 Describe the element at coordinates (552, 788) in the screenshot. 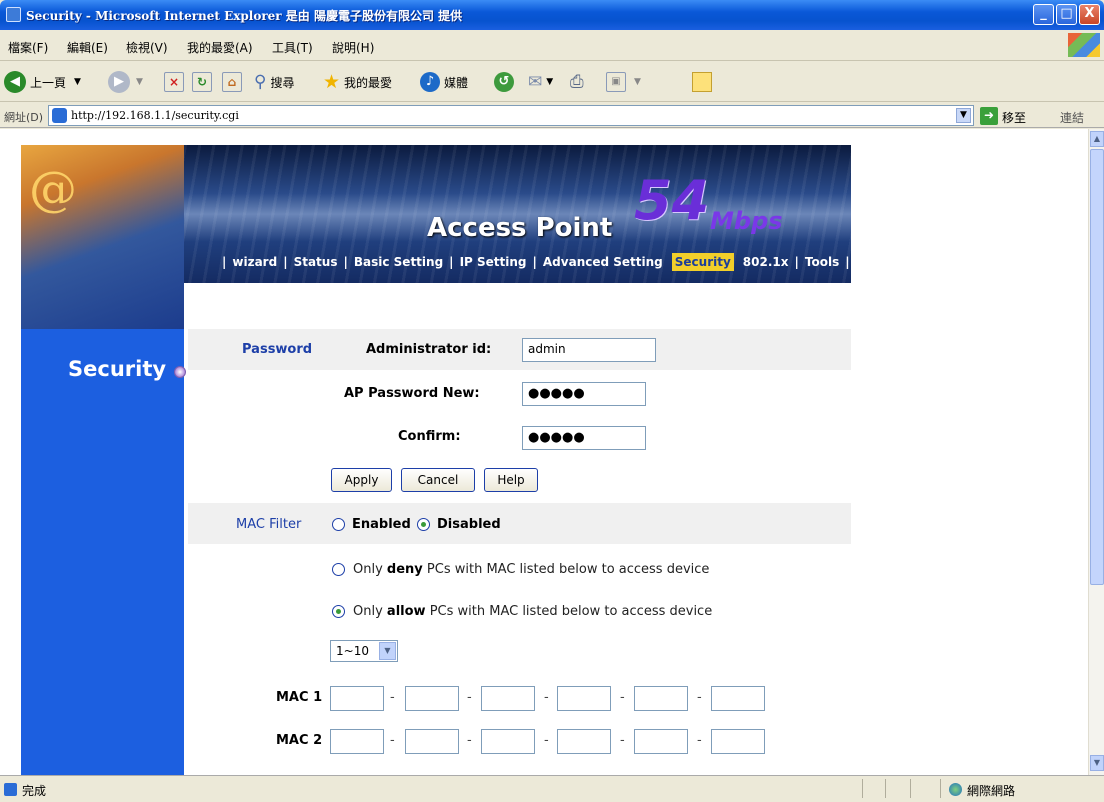

I see `status-bar: 完成 網際網路` at that location.